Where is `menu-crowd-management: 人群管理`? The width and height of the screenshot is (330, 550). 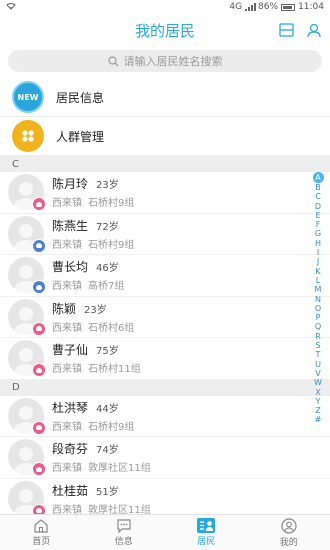
menu-crowd-management: 人群管理 is located at coordinates (165, 136).